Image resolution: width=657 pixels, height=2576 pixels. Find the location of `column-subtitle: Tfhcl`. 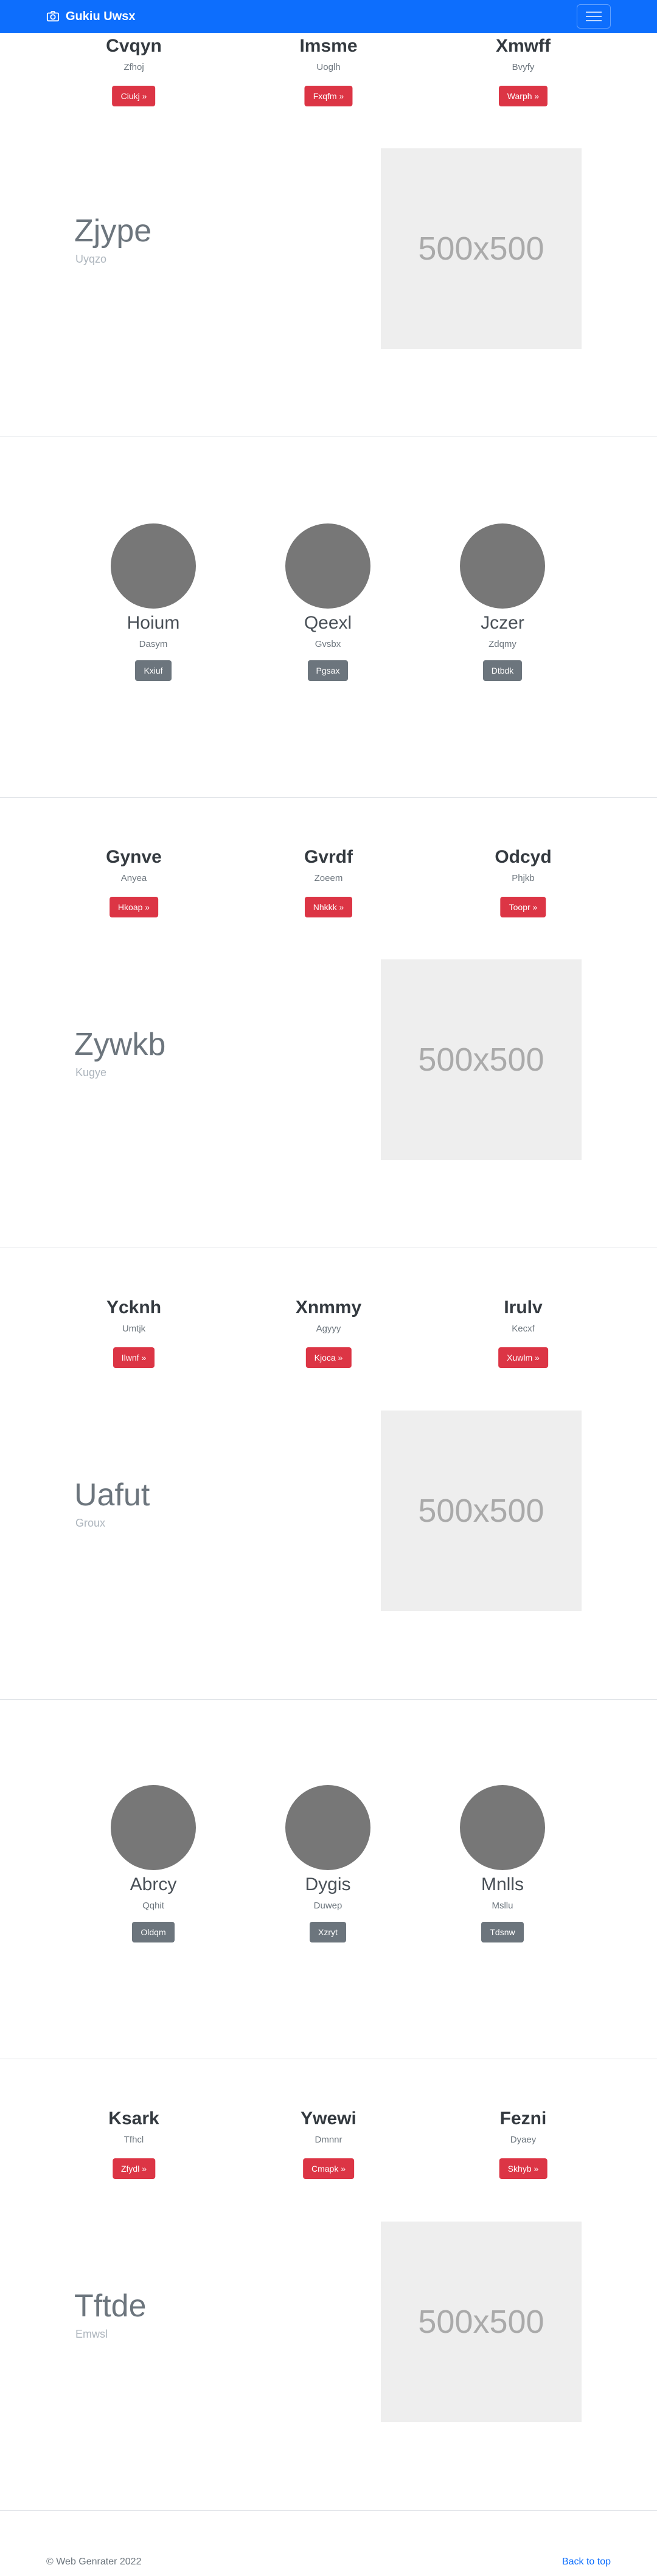

column-subtitle: Tfhcl is located at coordinates (133, 2140).